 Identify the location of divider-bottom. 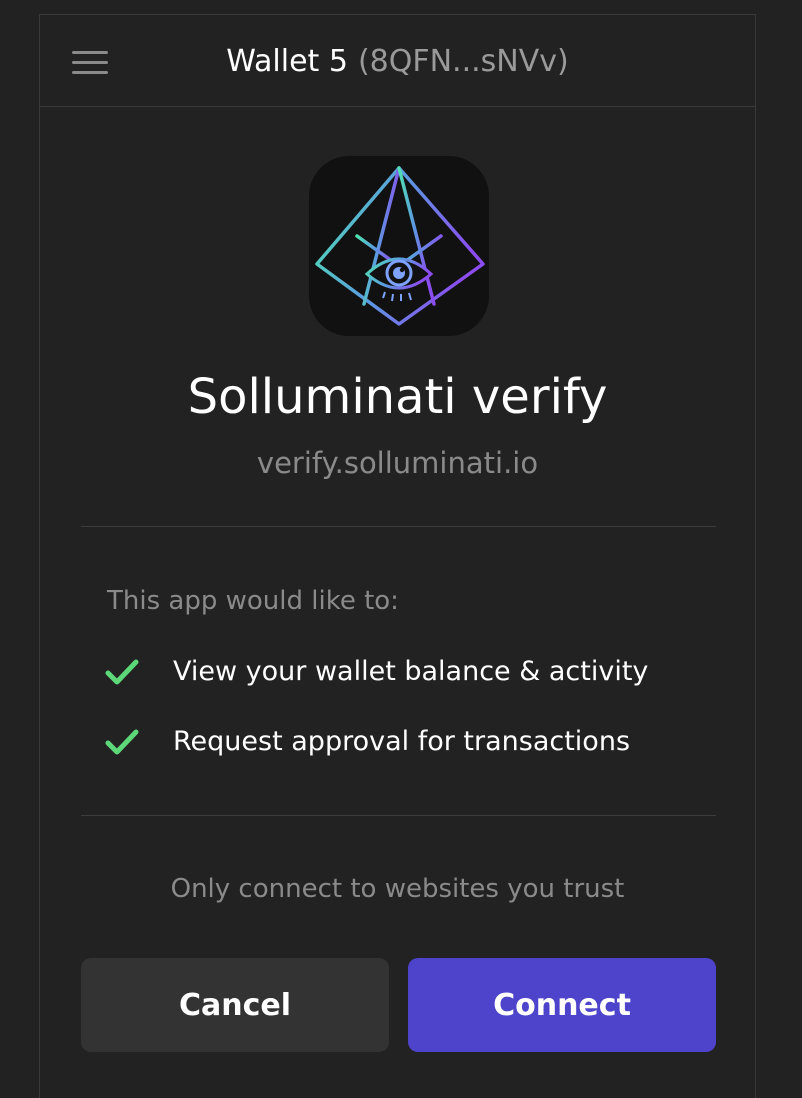
(398, 815).